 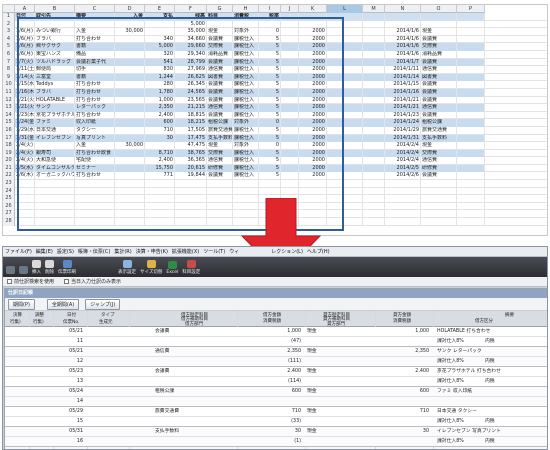 What do you see at coordinates (246, 123) in the screenshot?
I see `cell: 対象外` at bounding box center [246, 123].